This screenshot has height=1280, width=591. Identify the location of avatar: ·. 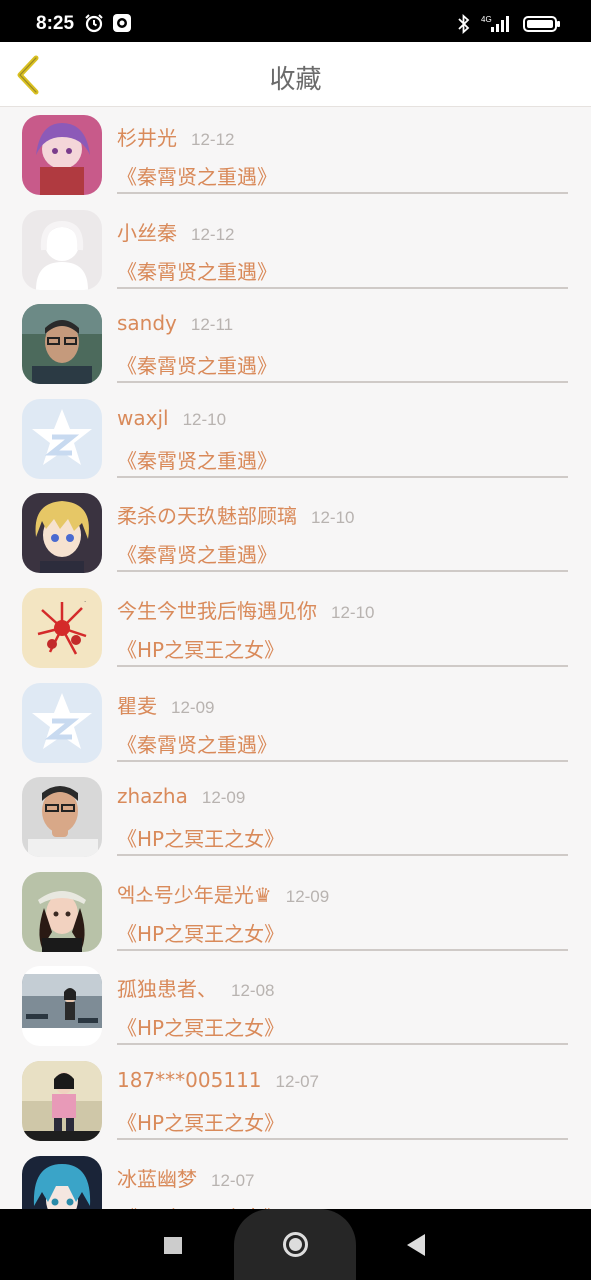
(62, 627).